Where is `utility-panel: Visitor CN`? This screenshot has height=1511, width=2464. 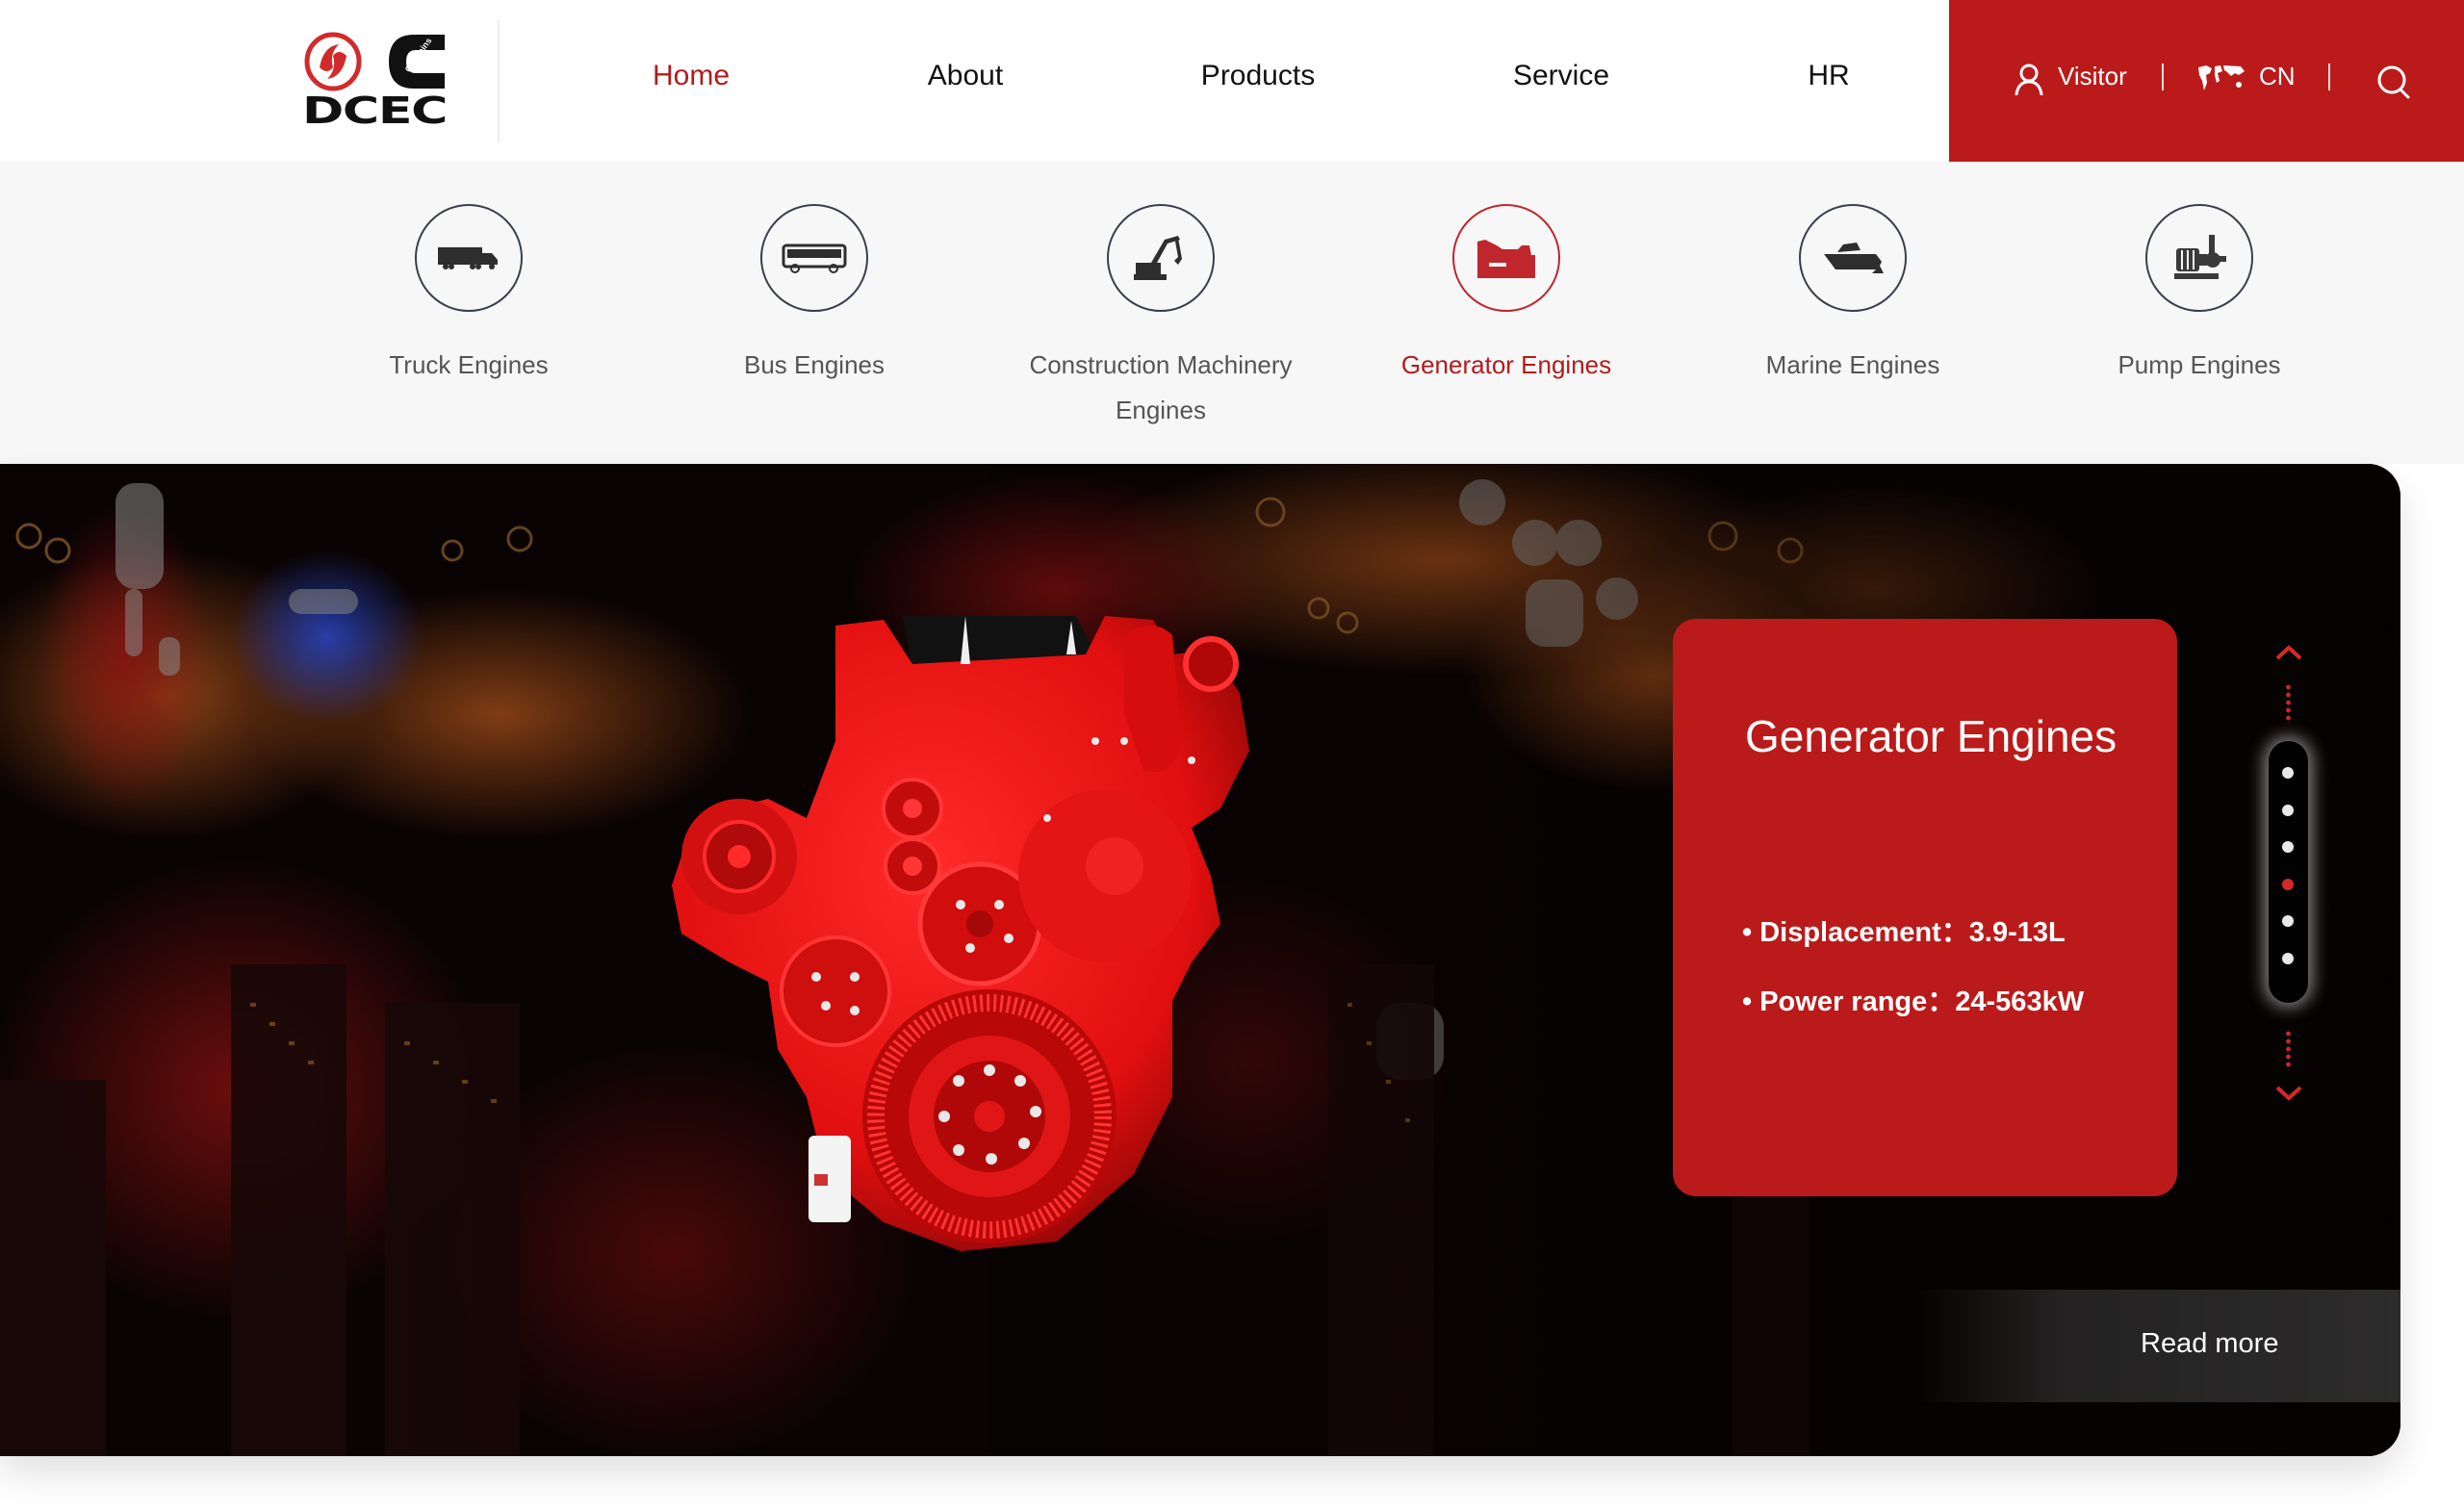 utility-panel: Visitor CN is located at coordinates (2206, 81).